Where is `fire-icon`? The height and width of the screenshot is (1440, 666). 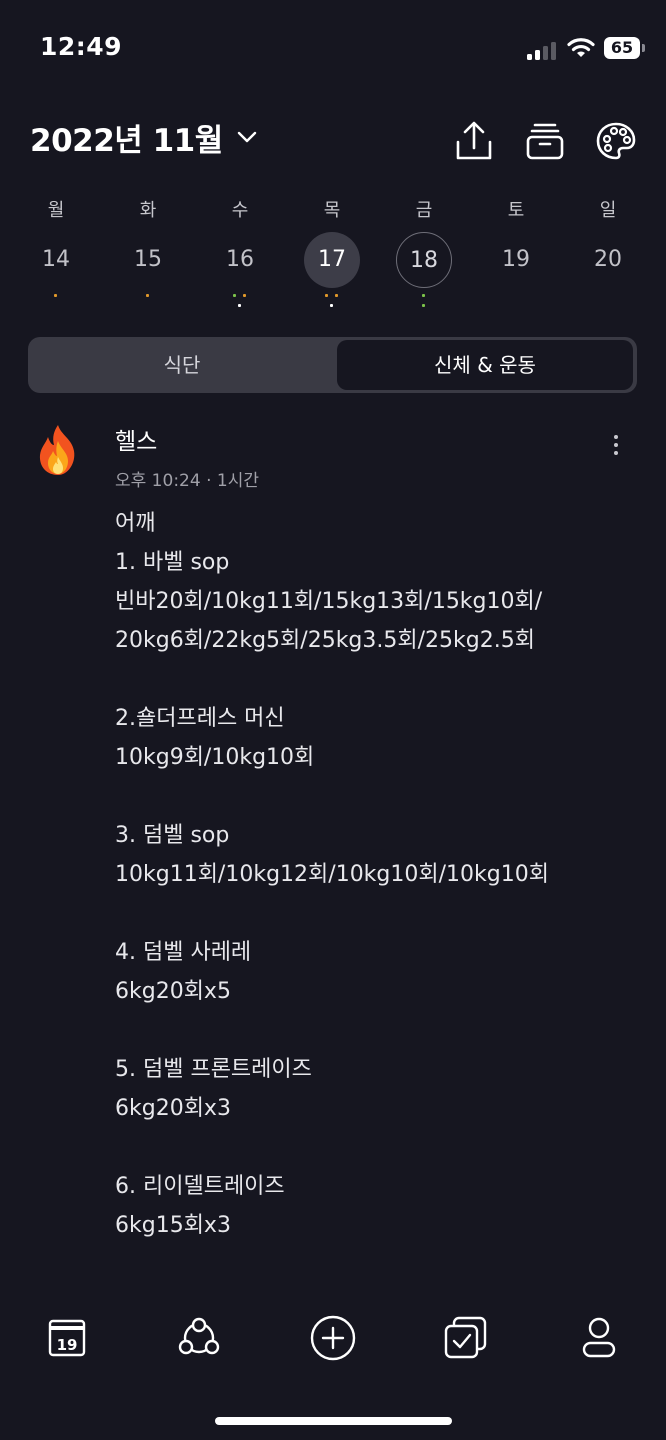
fire-icon is located at coordinates (57, 450).